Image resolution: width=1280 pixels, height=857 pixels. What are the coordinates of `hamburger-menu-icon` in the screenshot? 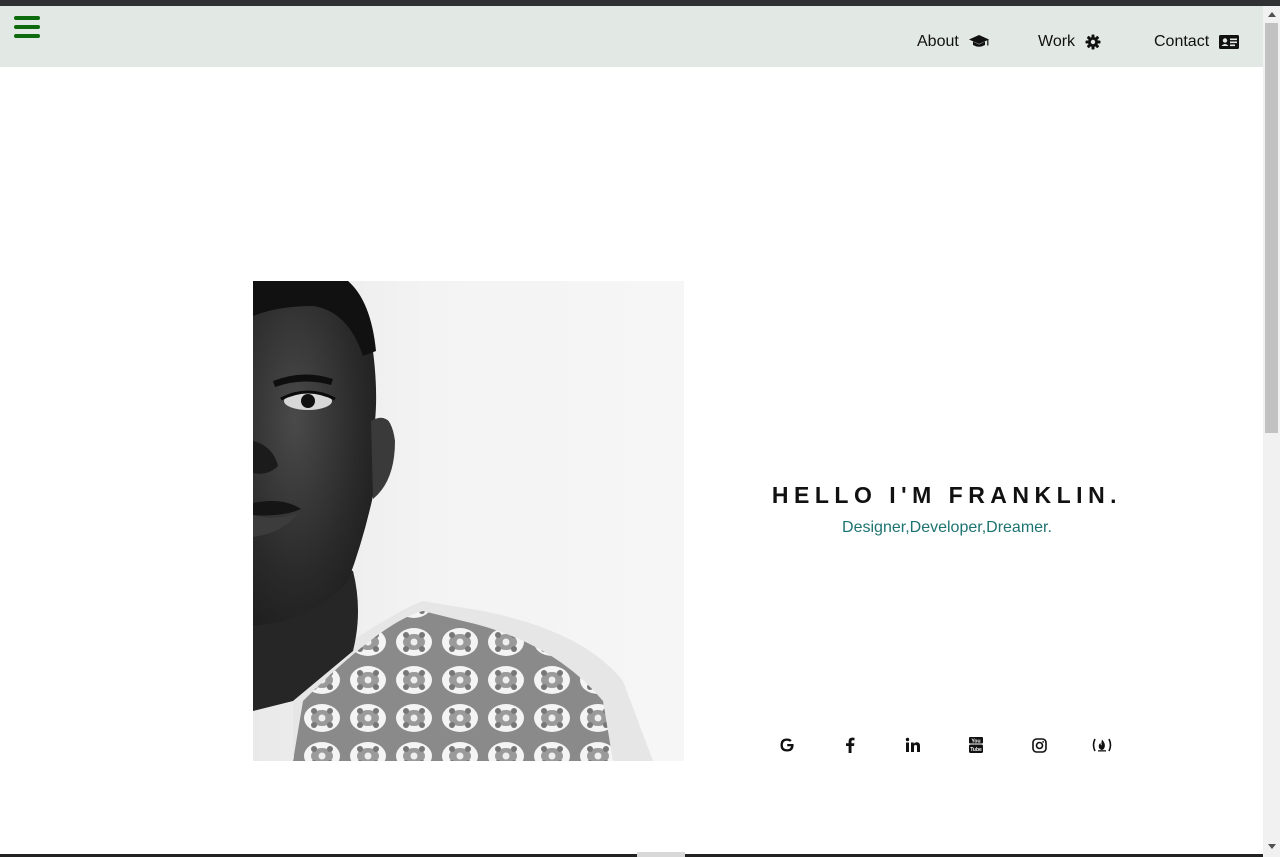 It's located at (27, 27).